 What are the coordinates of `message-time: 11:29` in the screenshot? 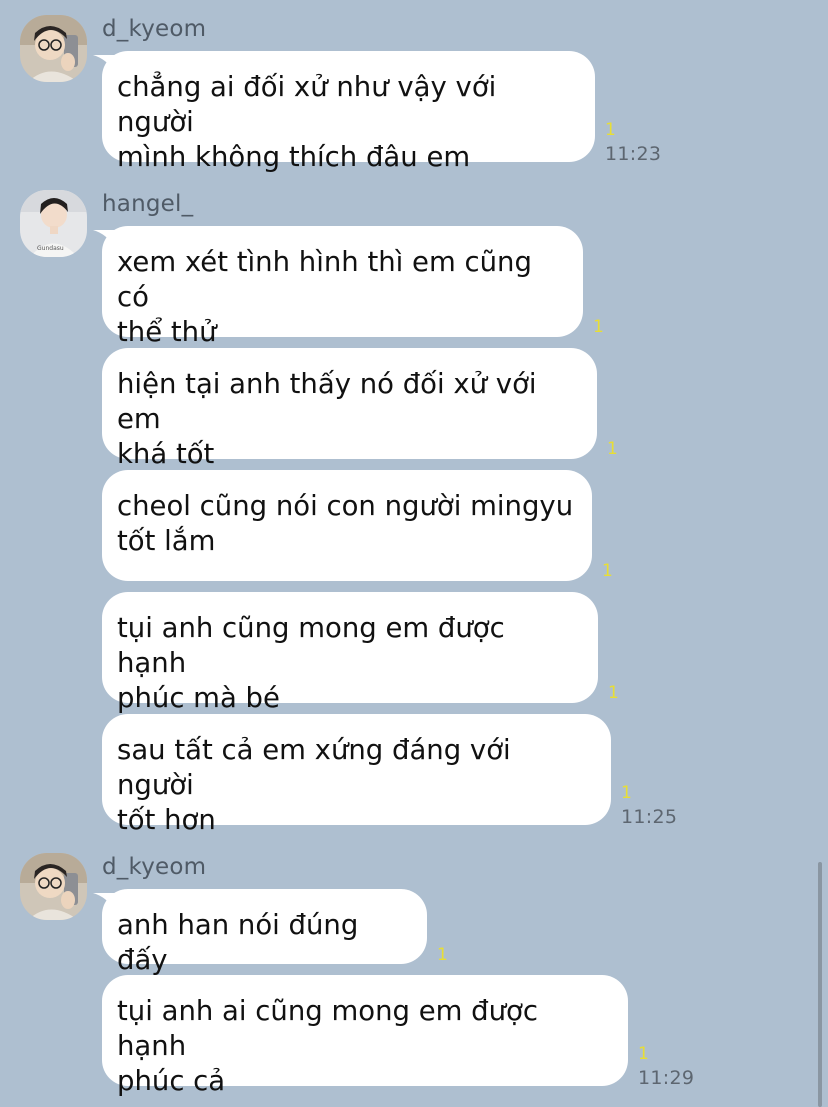 It's located at (666, 1078).